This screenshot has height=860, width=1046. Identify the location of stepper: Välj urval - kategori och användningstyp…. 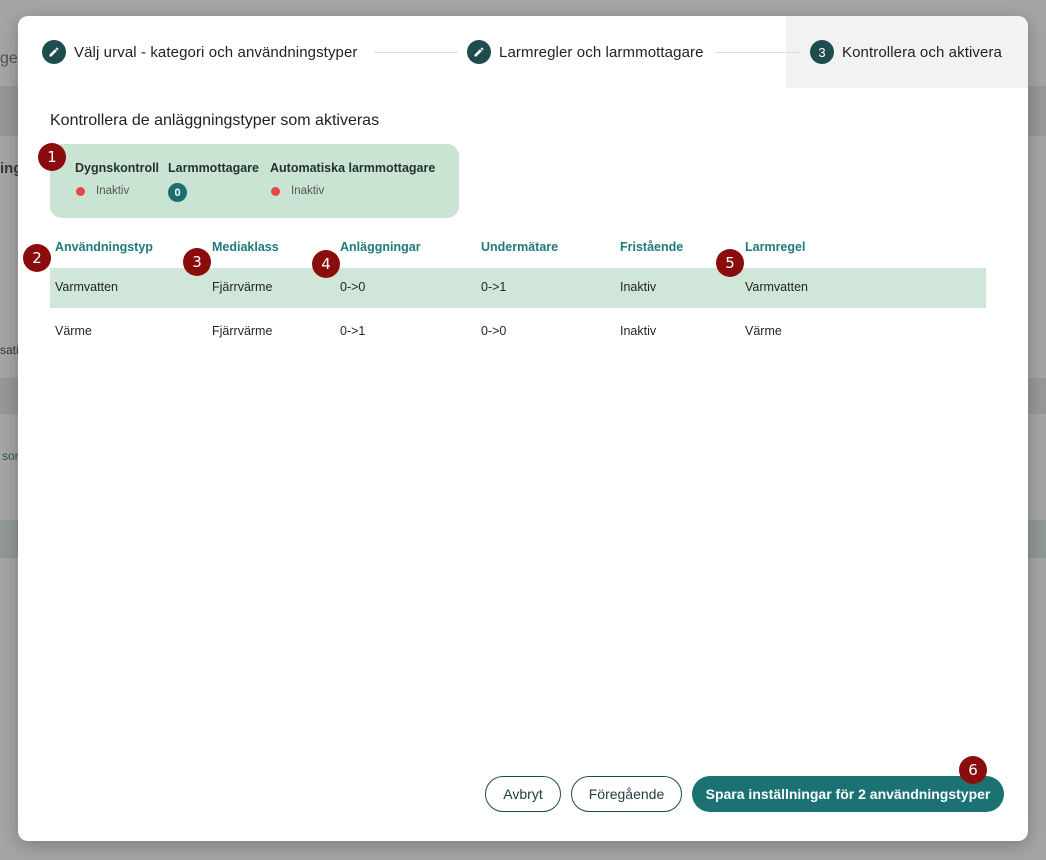
(523, 52).